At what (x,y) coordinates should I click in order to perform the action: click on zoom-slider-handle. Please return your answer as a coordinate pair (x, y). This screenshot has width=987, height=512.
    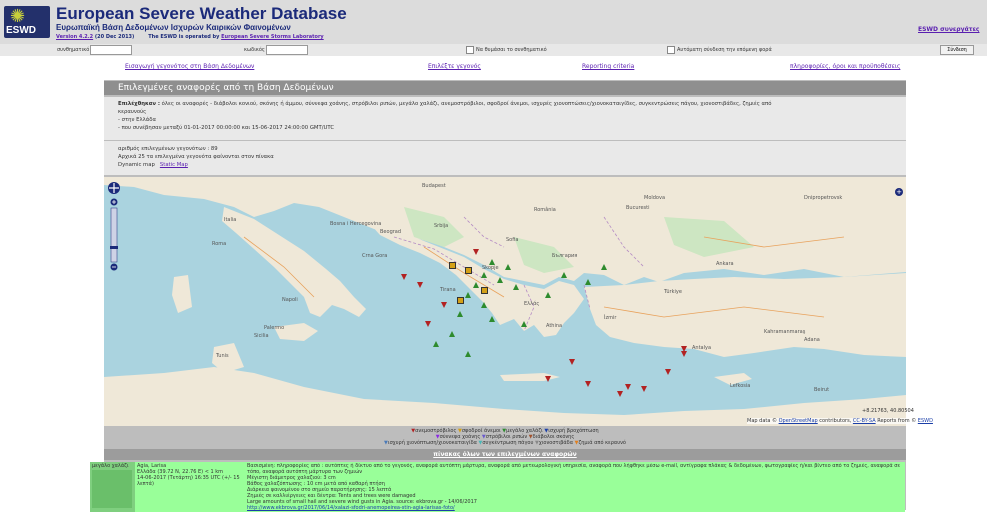
    Looking at the image, I should click on (114, 247).